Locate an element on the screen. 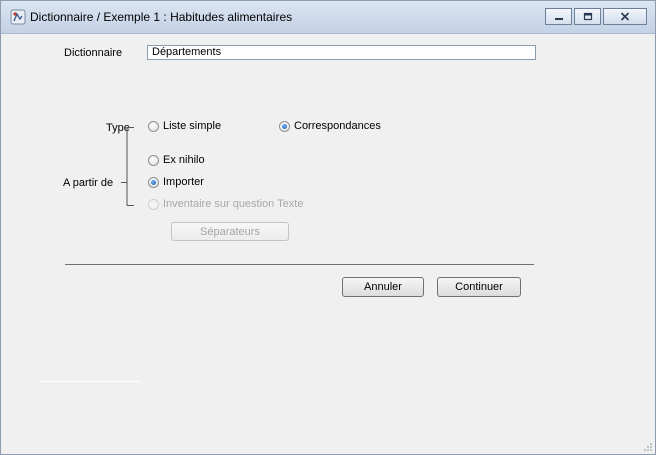  minimize-icon is located at coordinates (558, 18).